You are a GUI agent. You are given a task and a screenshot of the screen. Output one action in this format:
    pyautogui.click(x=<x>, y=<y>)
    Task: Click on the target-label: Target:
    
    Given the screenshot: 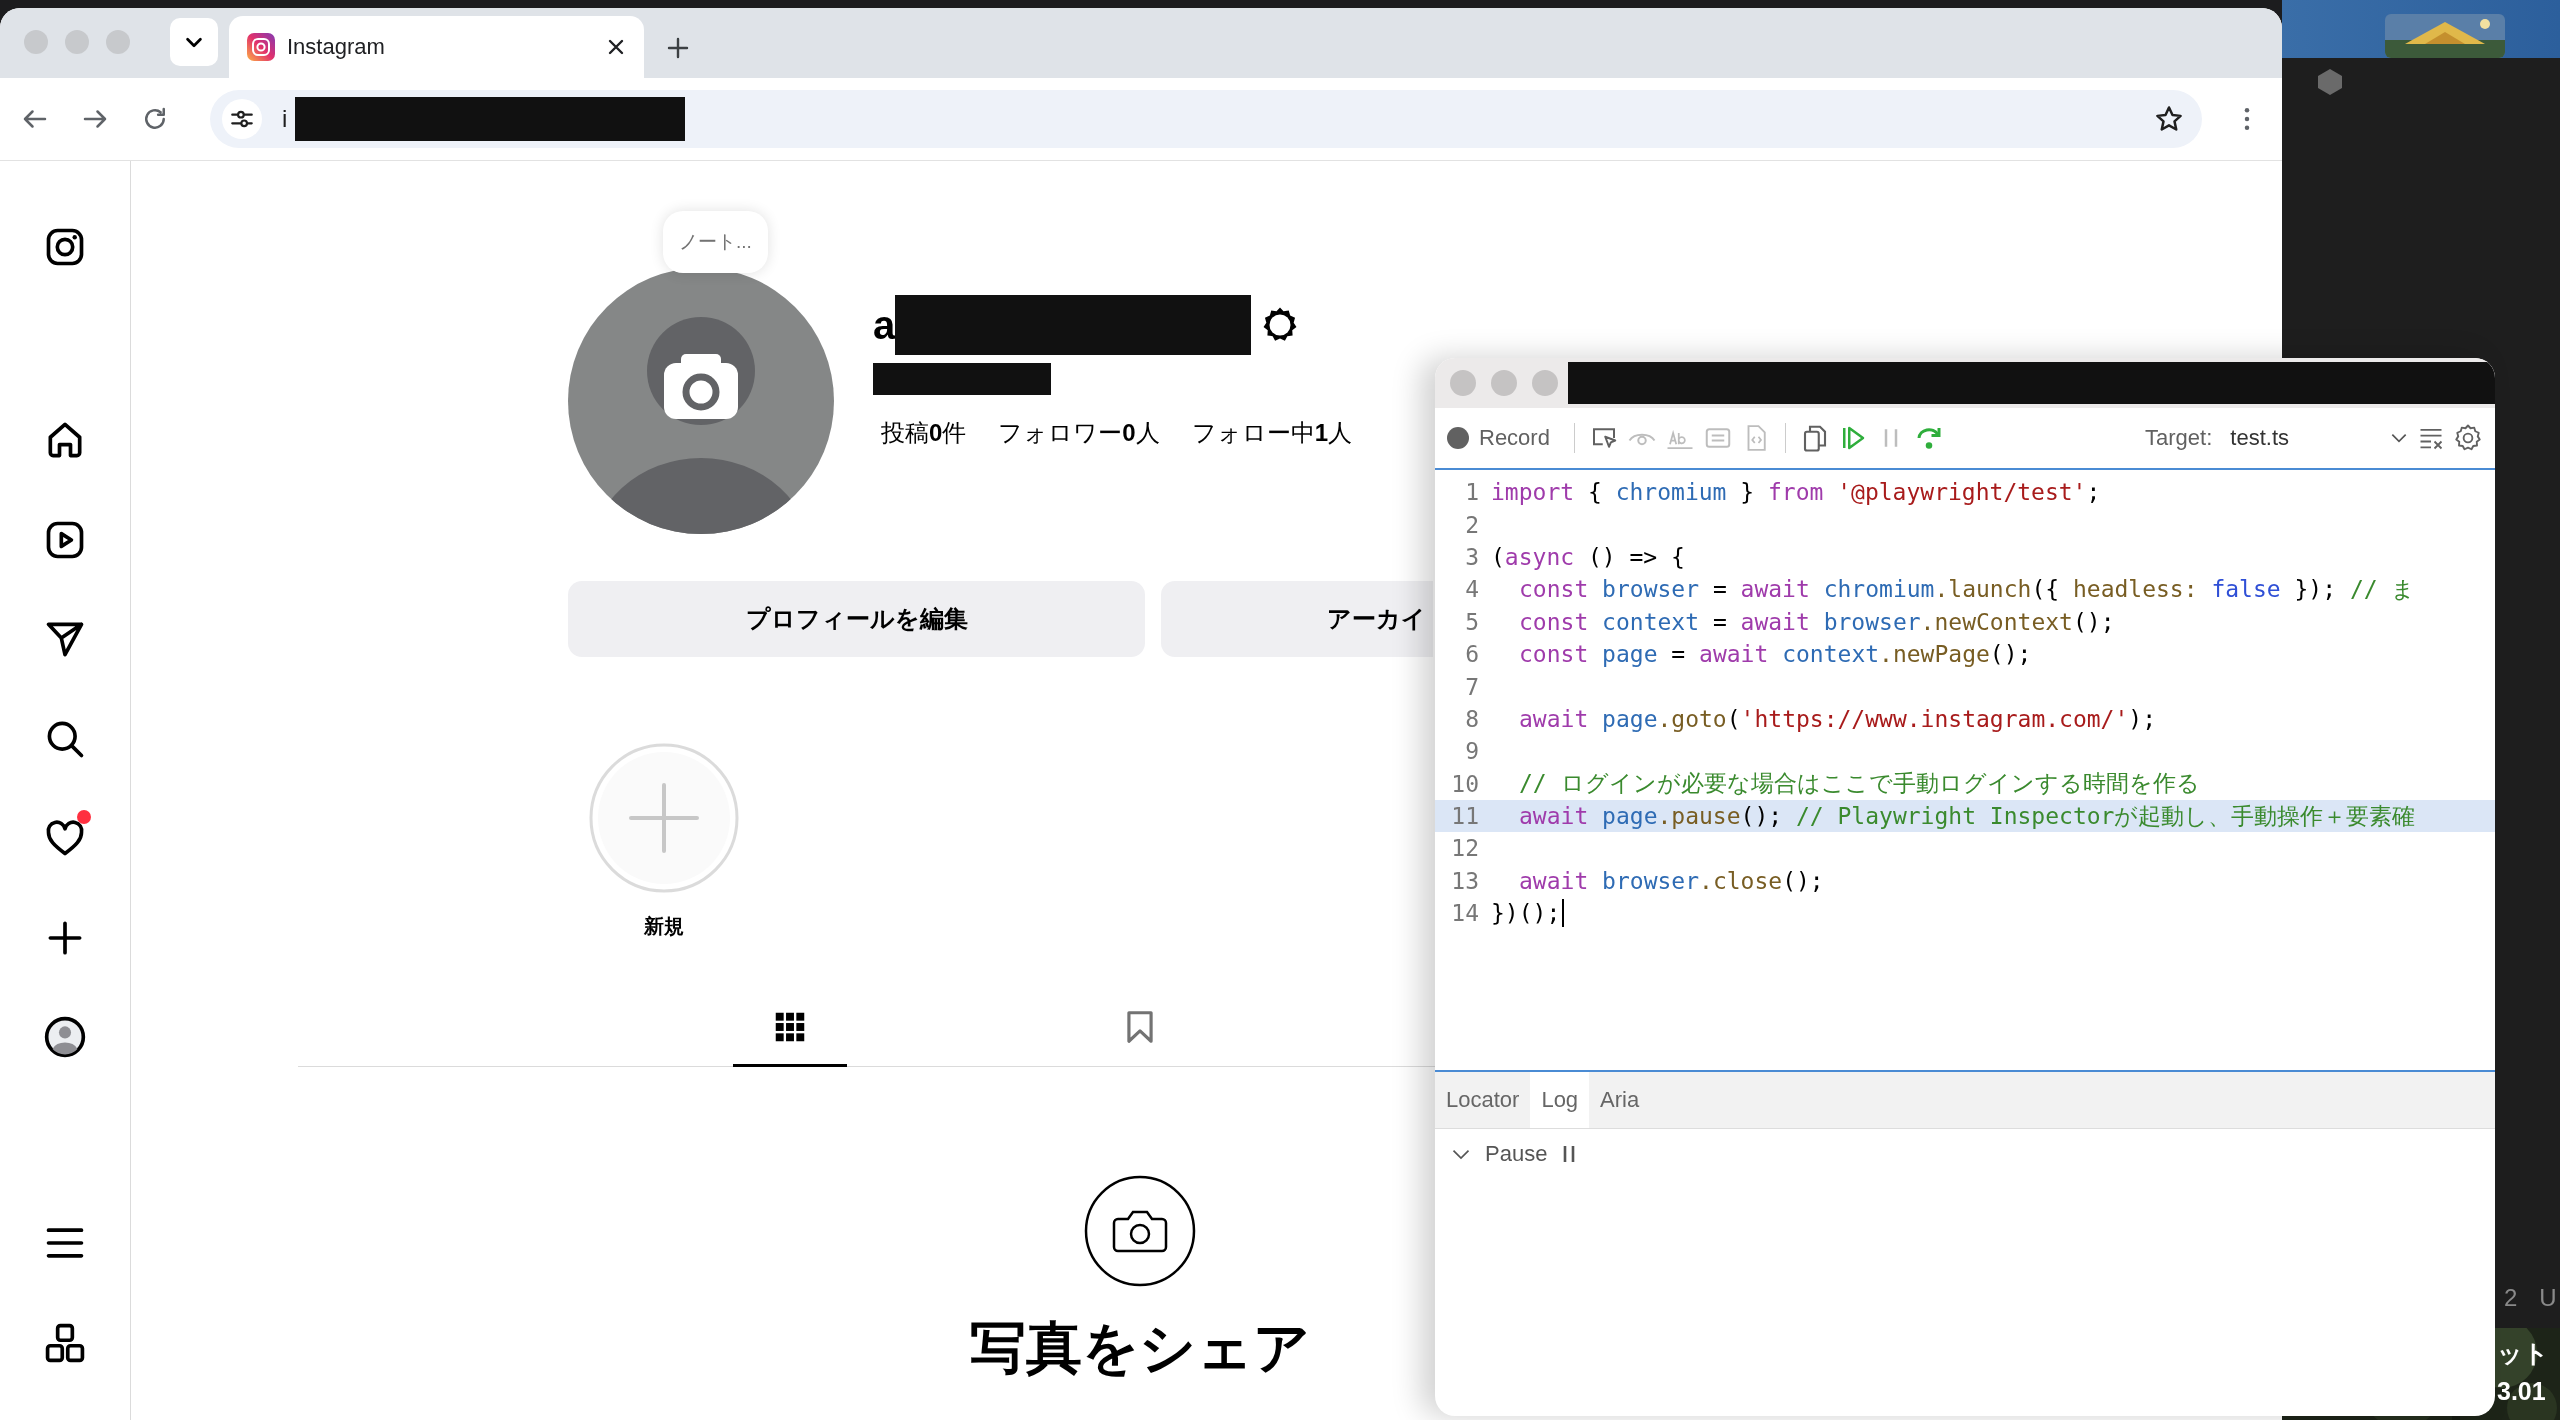 What is the action you would take?
    pyautogui.click(x=2179, y=438)
    